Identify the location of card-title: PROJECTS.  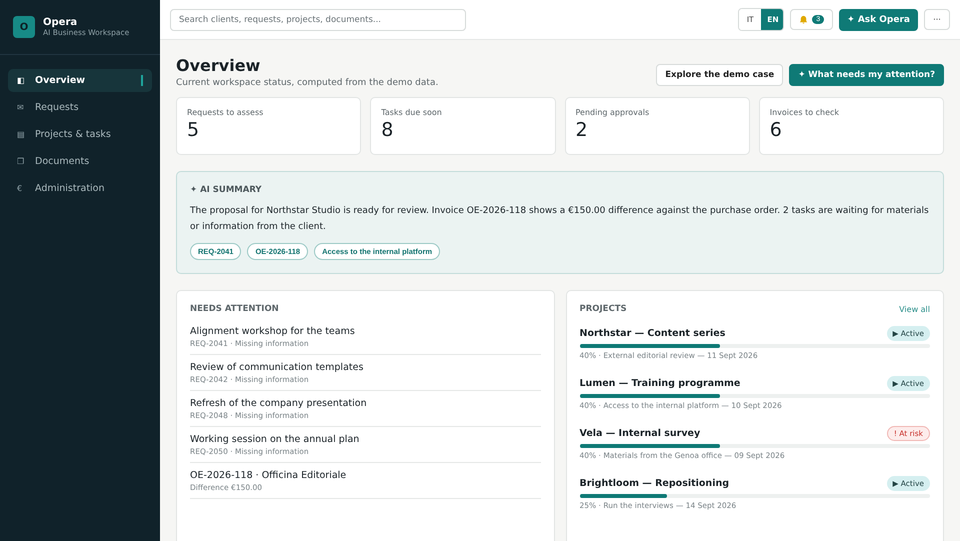
(603, 309).